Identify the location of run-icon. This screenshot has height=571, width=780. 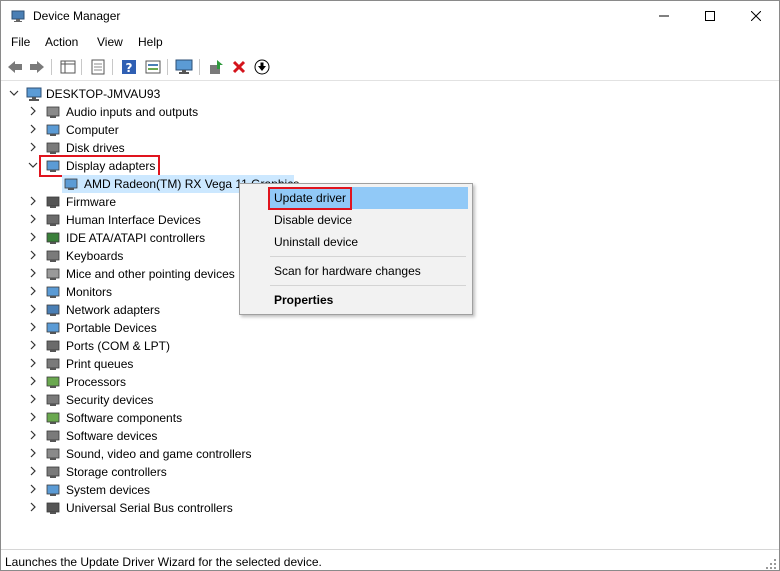
(153, 67).